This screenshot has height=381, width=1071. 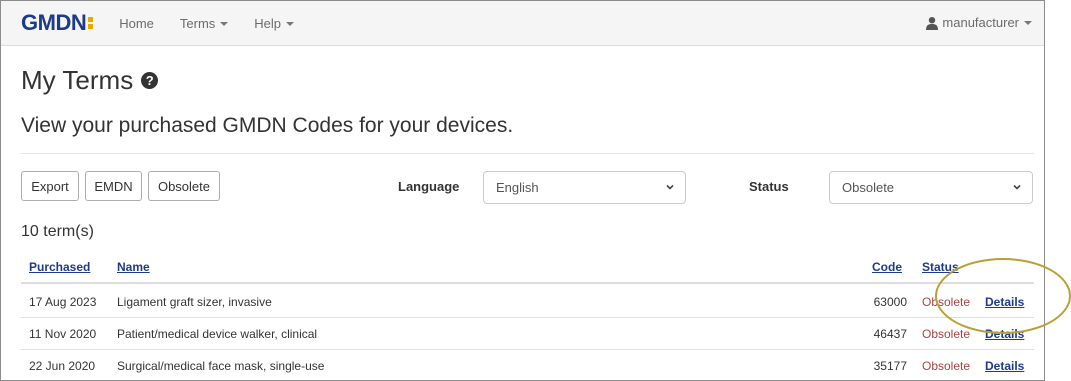 I want to click on cell-name: Patient/medical device walker, clinical, so click(x=217, y=334).